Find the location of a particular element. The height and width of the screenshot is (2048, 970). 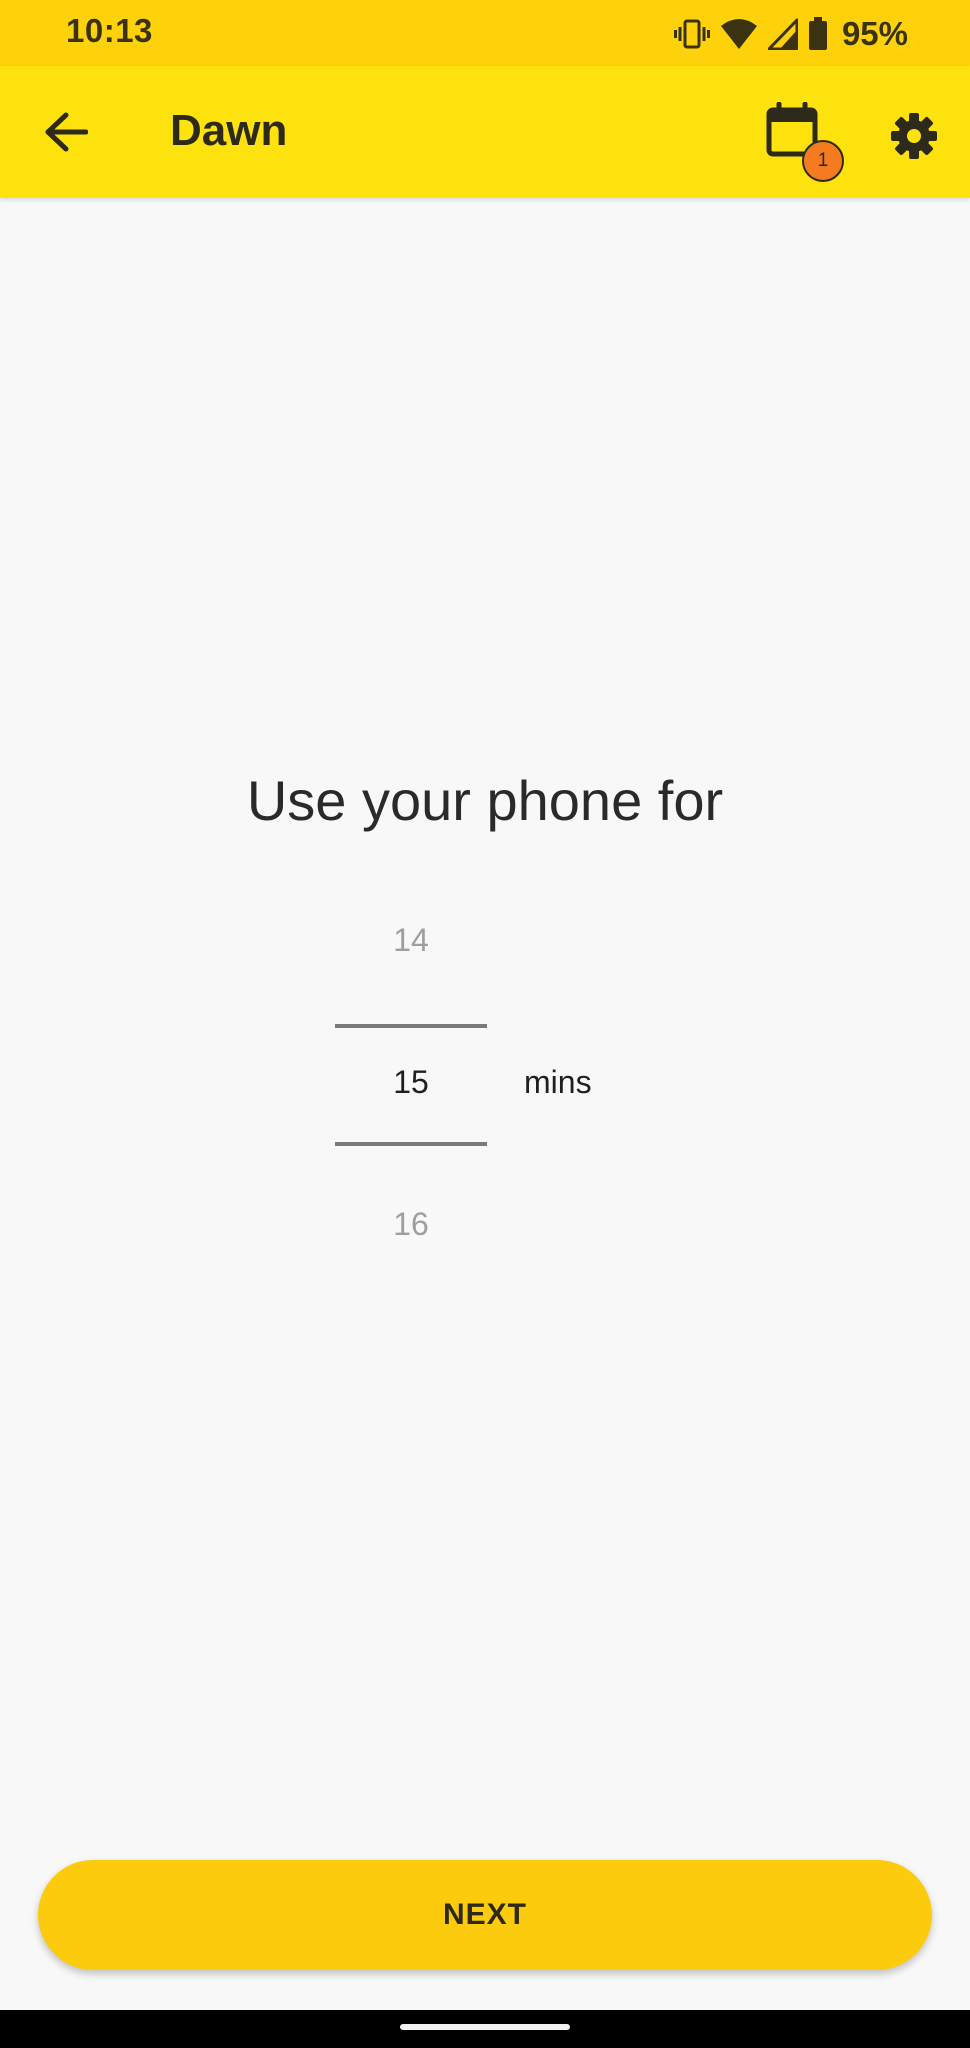

battery-icon is located at coordinates (818, 34).